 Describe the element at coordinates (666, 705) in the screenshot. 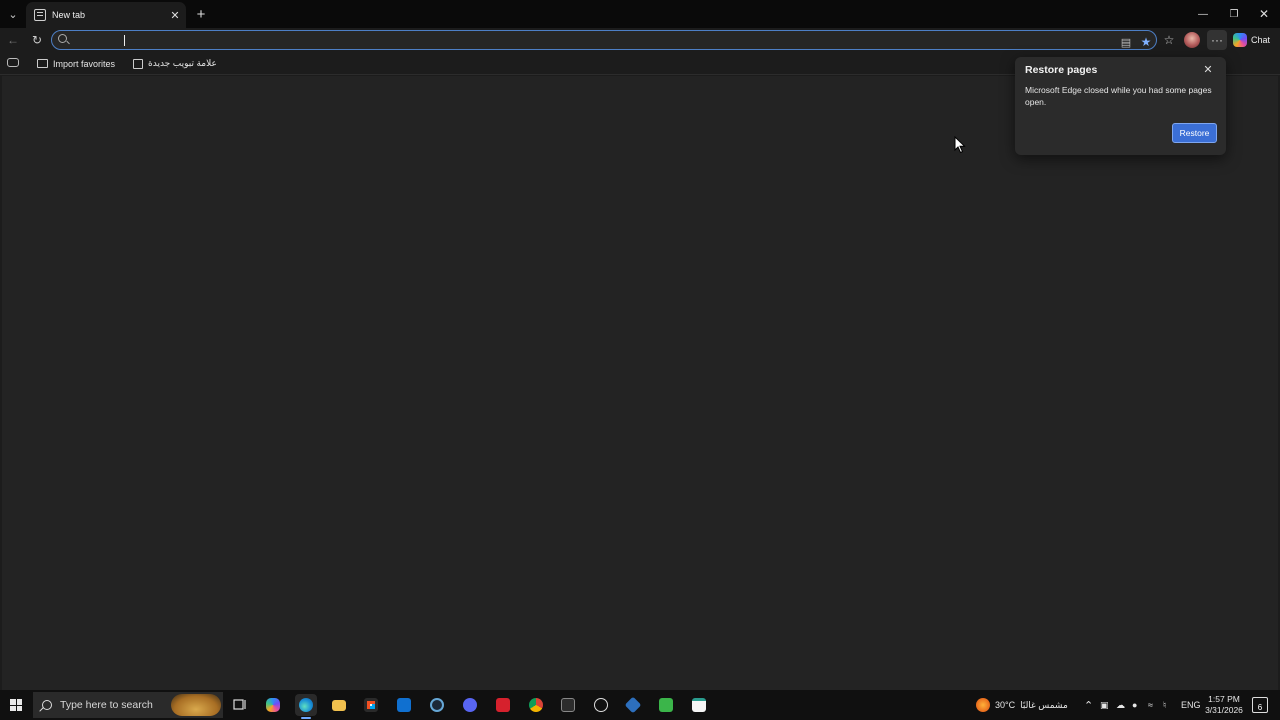

I see `h-app-icon` at that location.